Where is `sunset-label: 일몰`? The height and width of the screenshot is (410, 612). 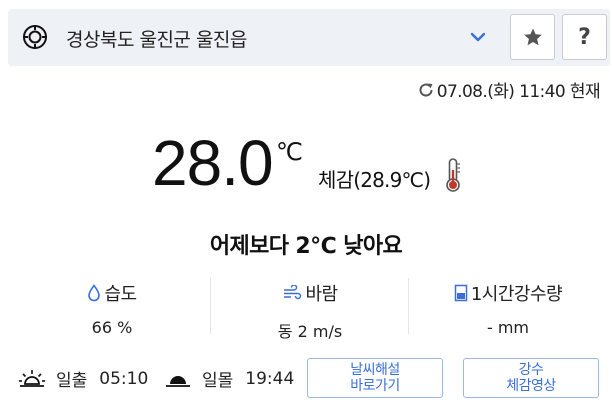 sunset-label: 일몰 is located at coordinates (218, 381).